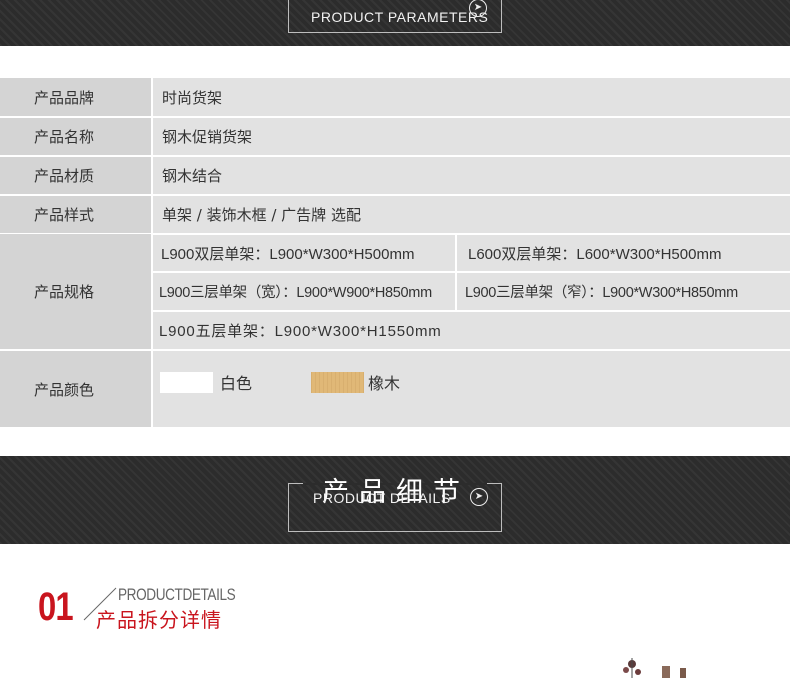 Image resolution: width=790 pixels, height=678 pixels. Describe the element at coordinates (75, 389) in the screenshot. I see `param-label-color: 产品颜色` at that location.